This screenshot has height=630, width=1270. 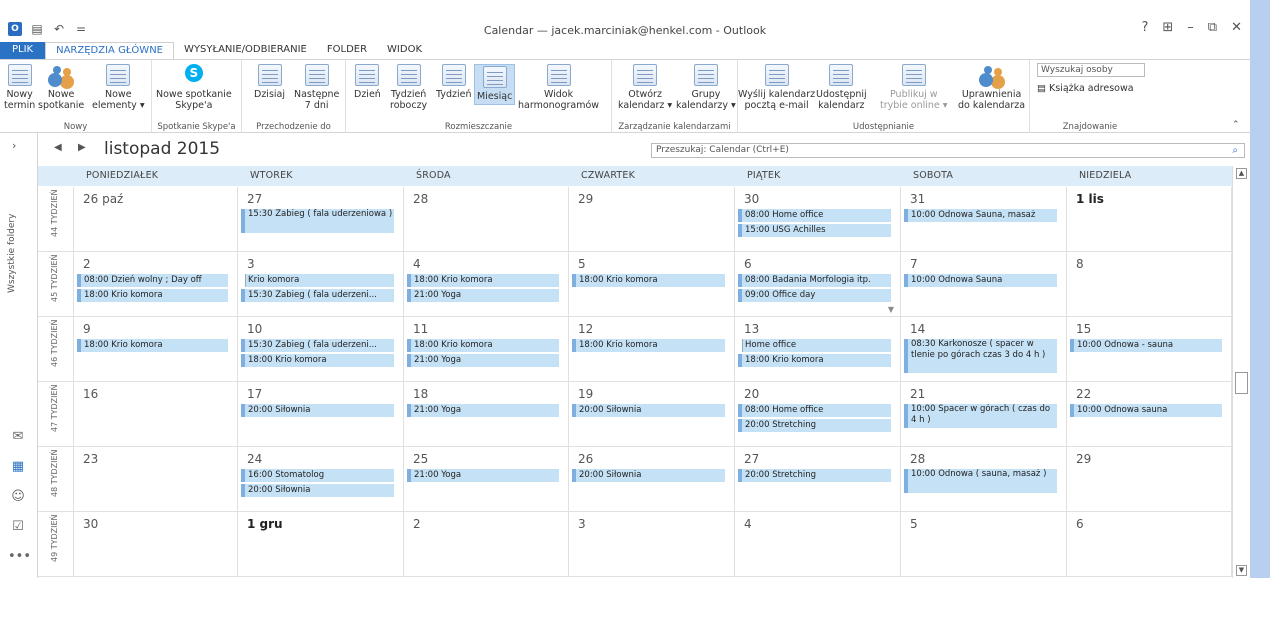 What do you see at coordinates (316, 87) in the screenshot?
I see `next-7-days-button: Następne 7 dni` at bounding box center [316, 87].